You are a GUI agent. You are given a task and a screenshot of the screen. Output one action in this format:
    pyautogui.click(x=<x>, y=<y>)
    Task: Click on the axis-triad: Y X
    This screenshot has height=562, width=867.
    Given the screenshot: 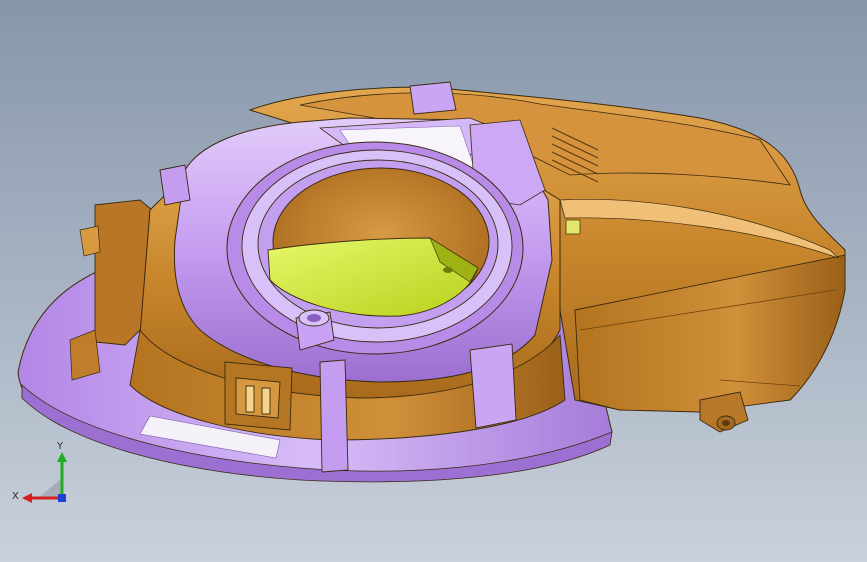 What is the action you would take?
    pyautogui.click(x=45, y=473)
    